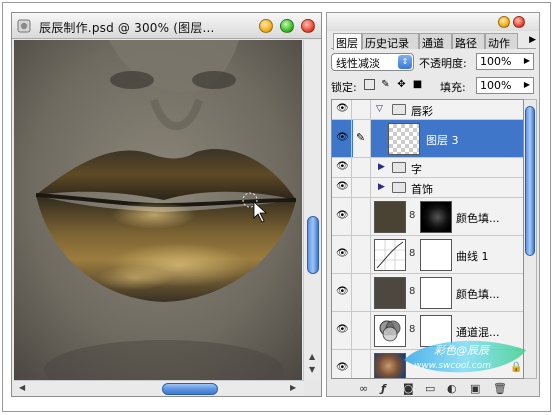 This screenshot has width=554, height=415. I want to click on layer-row-group-lipgloss: 👁 ▽ 唇彩, so click(427, 110).